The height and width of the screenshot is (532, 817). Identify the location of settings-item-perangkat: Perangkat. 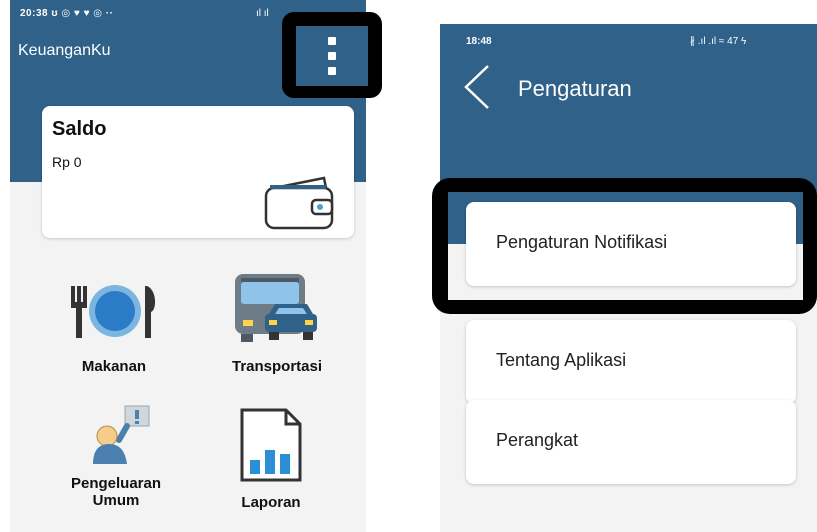
(631, 442).